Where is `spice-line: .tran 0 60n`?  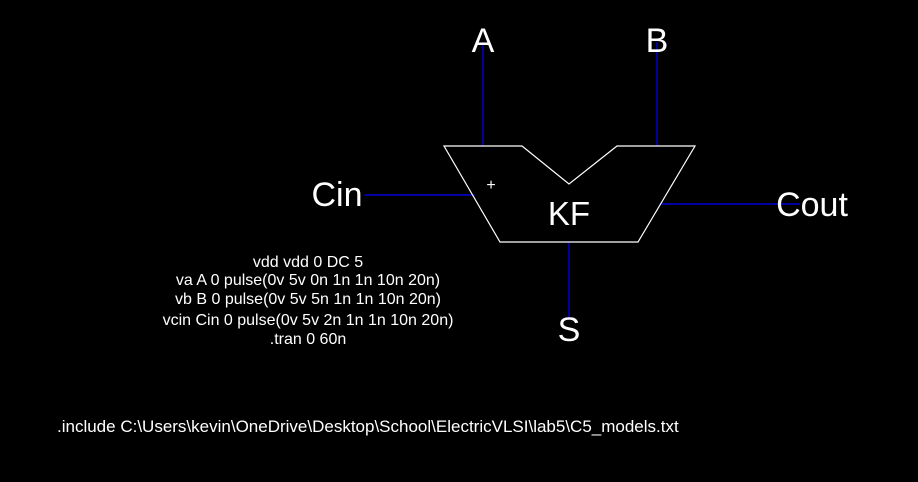
spice-line: .tran 0 60n is located at coordinates (308, 339).